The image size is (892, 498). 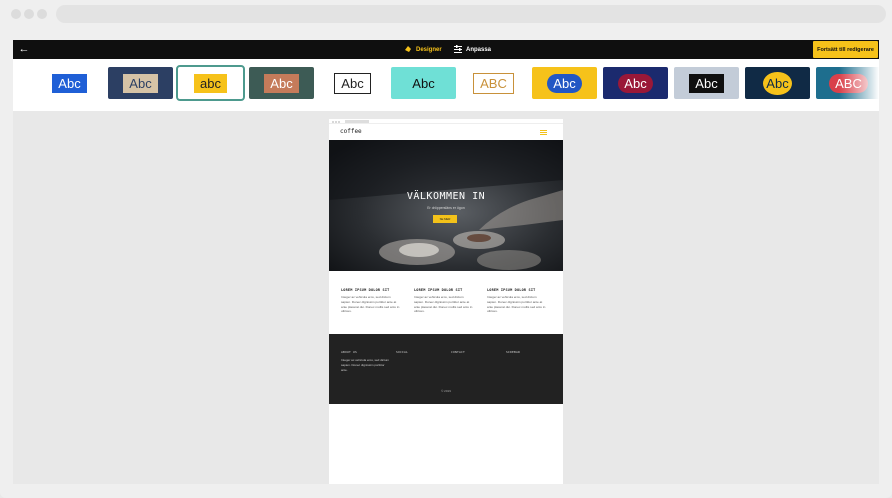 What do you see at coordinates (513, 352) in the screenshot?
I see `footer-heading: SIDEBAR` at bounding box center [513, 352].